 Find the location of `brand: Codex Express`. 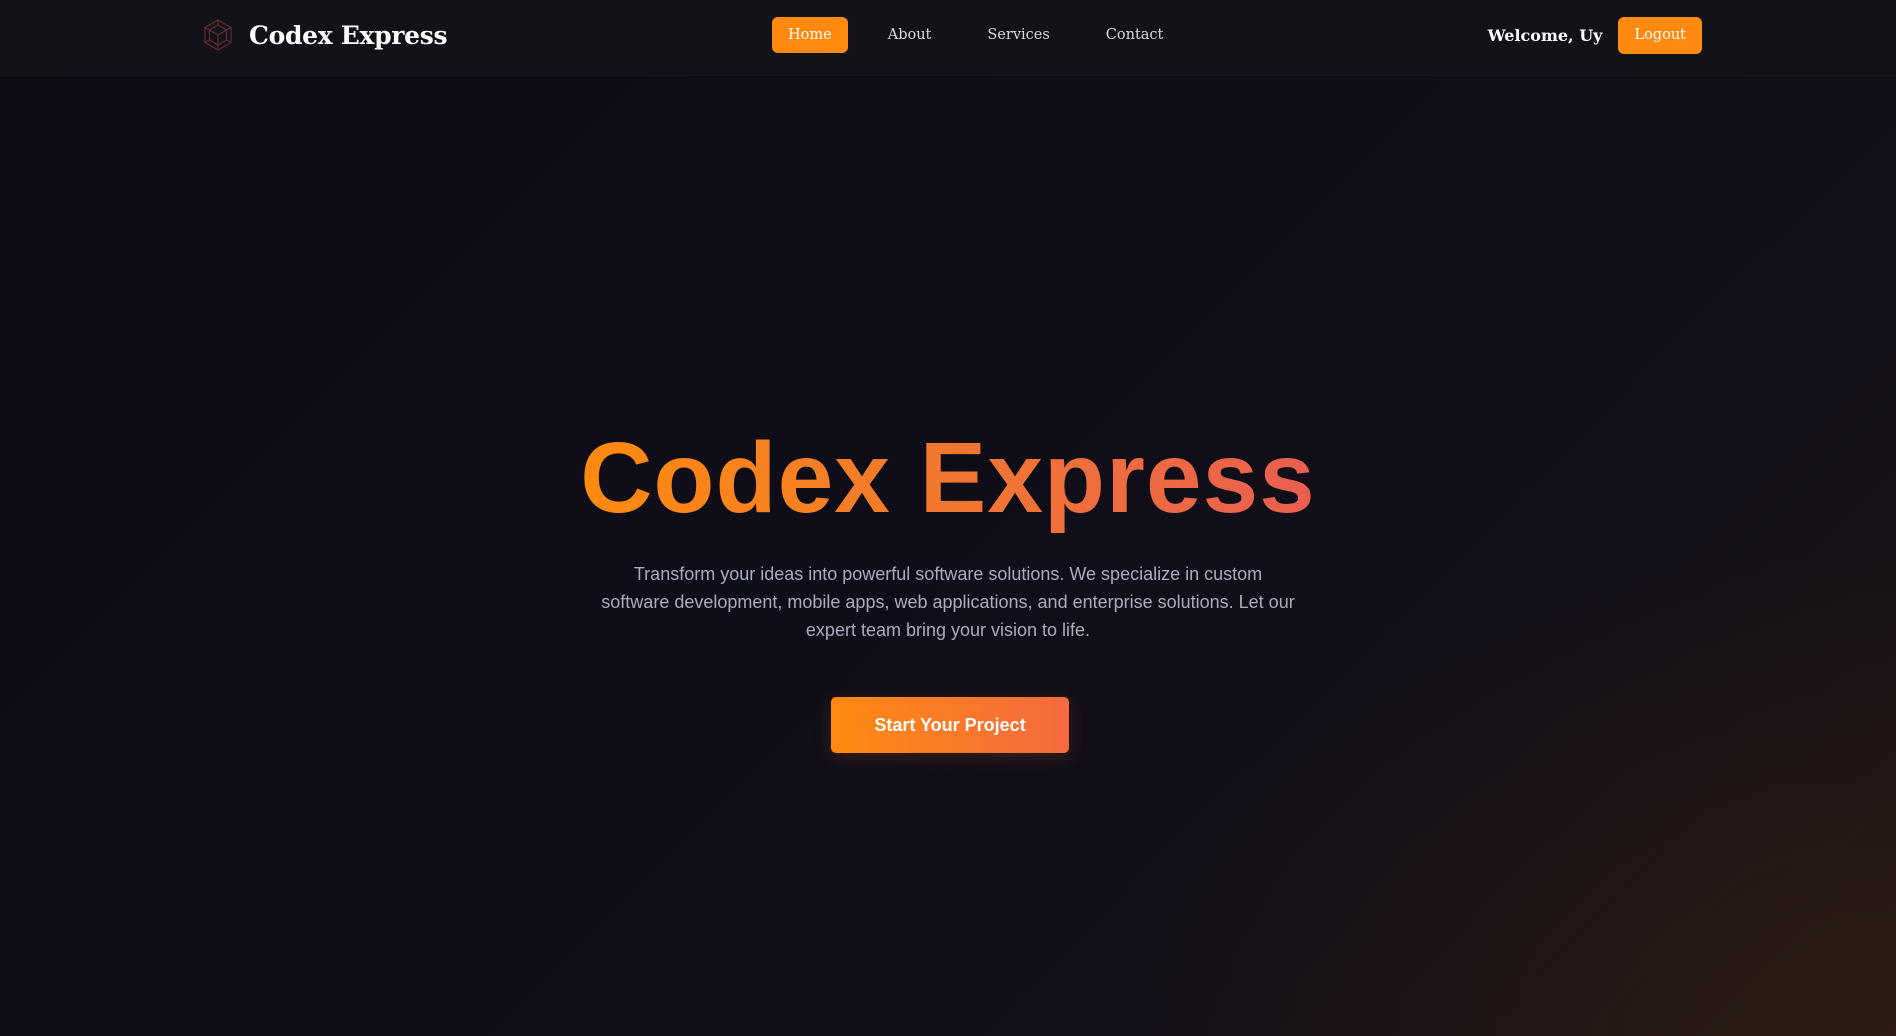

brand: Codex Express is located at coordinates (324, 35).